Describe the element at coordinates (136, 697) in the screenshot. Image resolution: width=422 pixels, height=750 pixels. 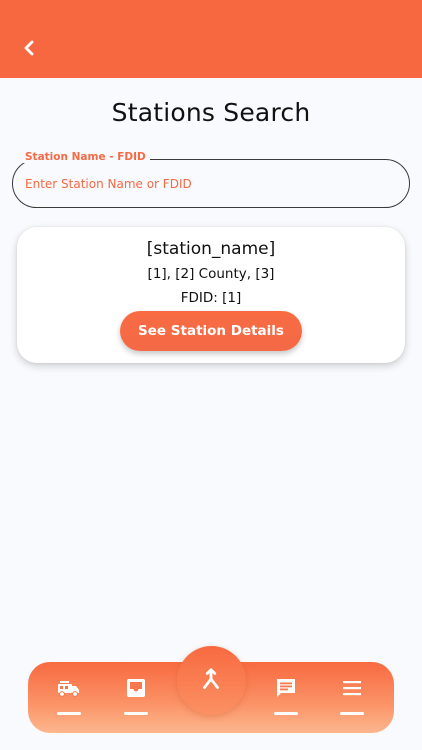
I see `nav-item-inbox` at that location.